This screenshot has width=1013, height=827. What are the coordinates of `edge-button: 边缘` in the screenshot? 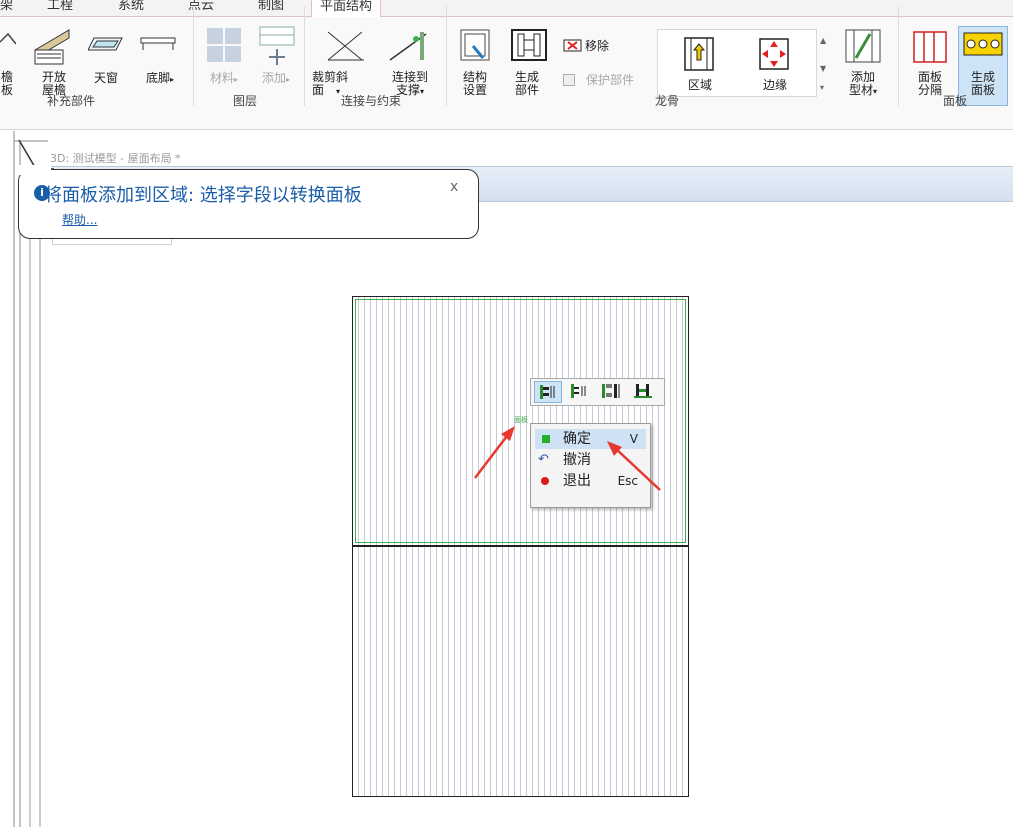 It's located at (775, 85).